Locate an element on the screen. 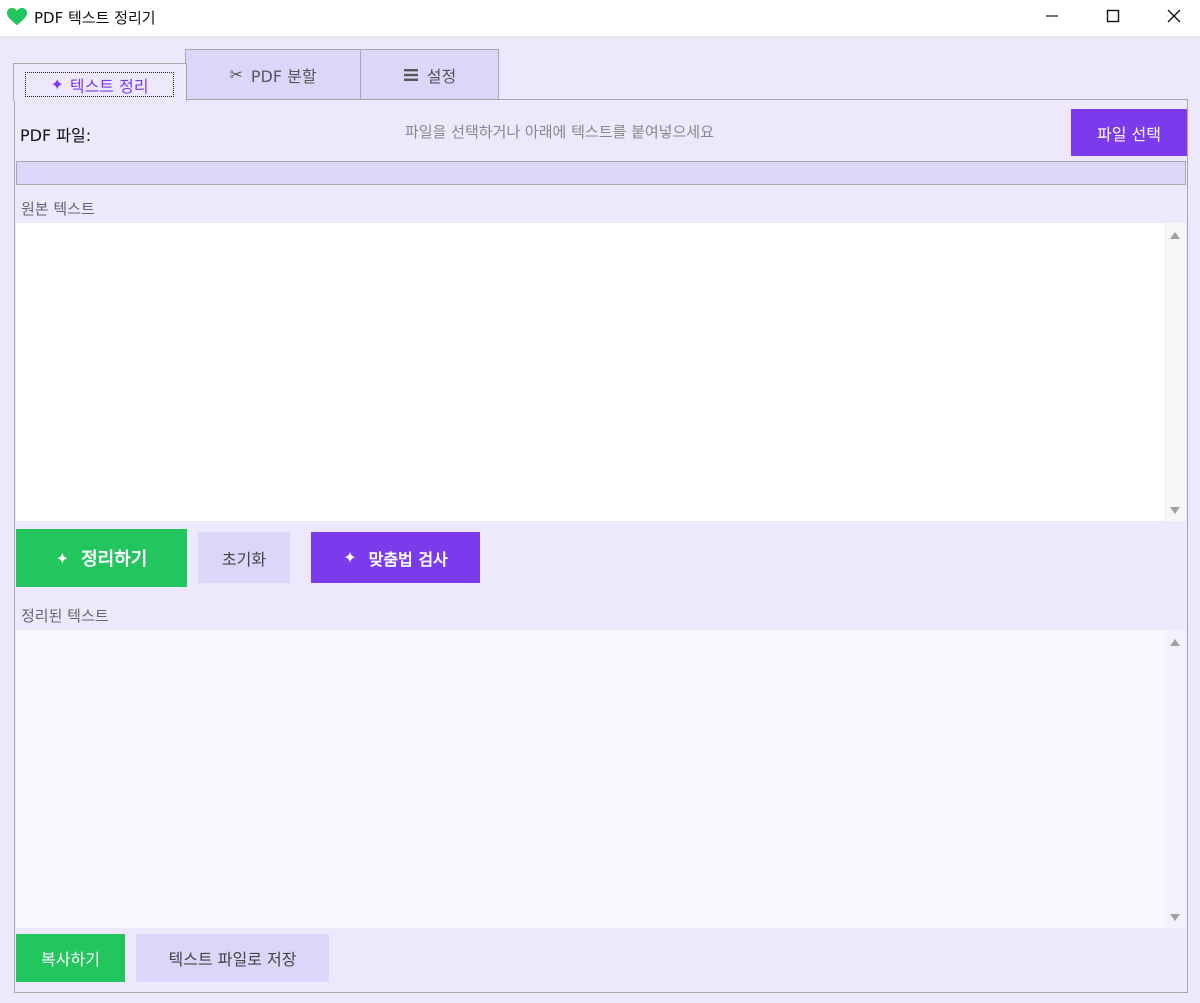 This screenshot has width=1200, height=1003. reset-button: 초기화 is located at coordinates (244, 557).